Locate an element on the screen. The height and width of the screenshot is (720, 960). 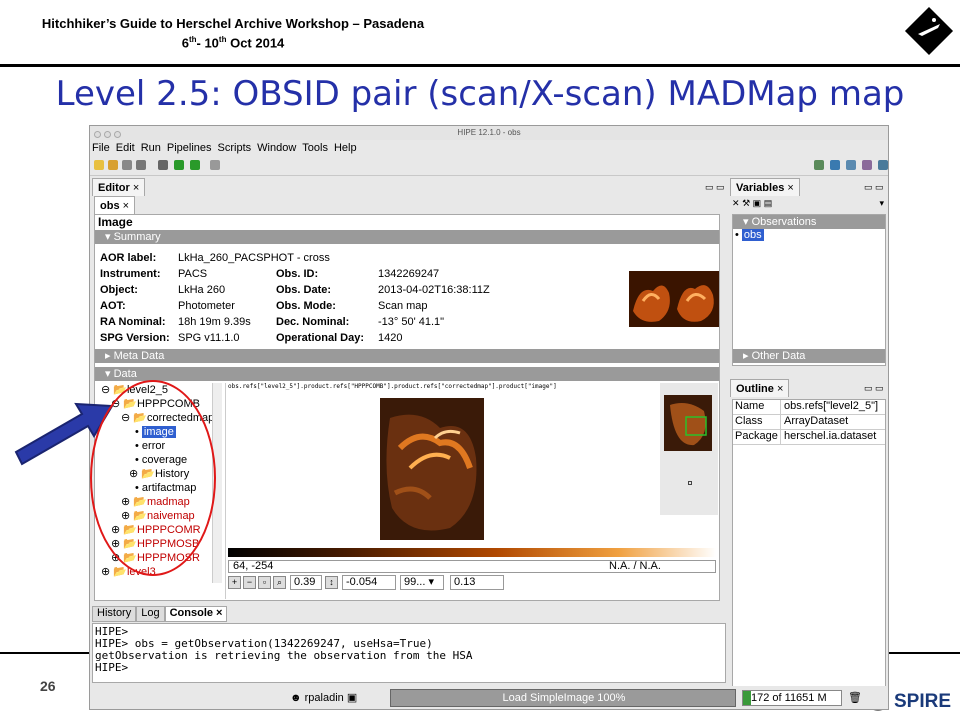
run-icon is located at coordinates (179, 165).